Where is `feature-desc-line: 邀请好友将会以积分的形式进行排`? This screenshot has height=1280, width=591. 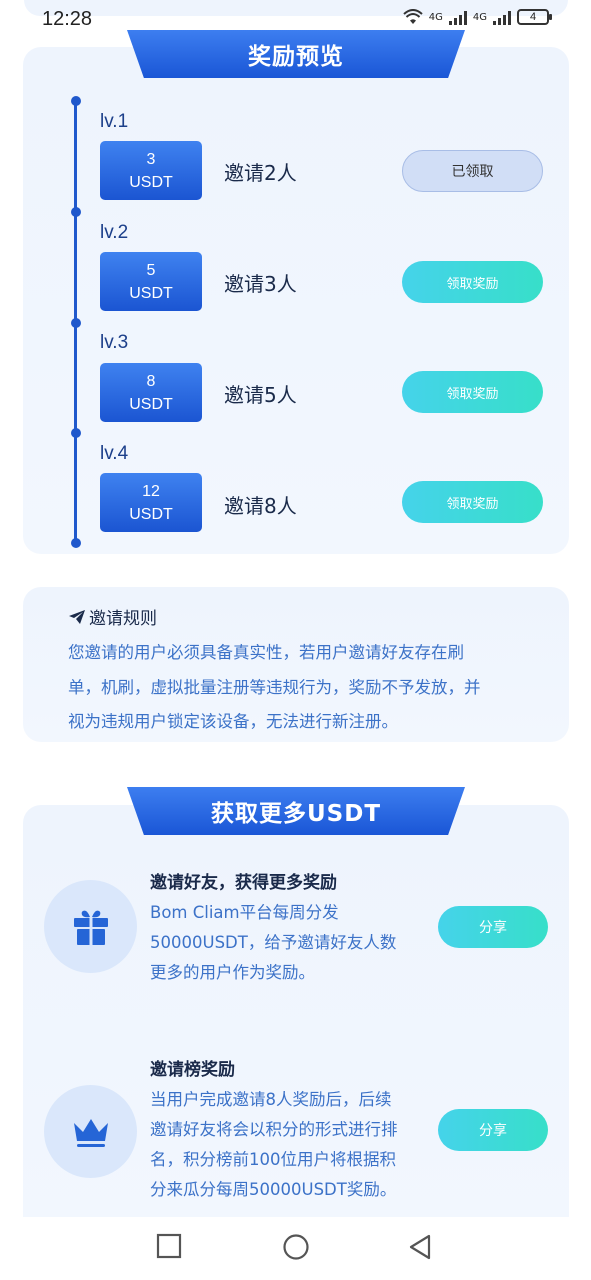 feature-desc-line: 邀请好友将会以积分的形式进行排 is located at coordinates (274, 1129).